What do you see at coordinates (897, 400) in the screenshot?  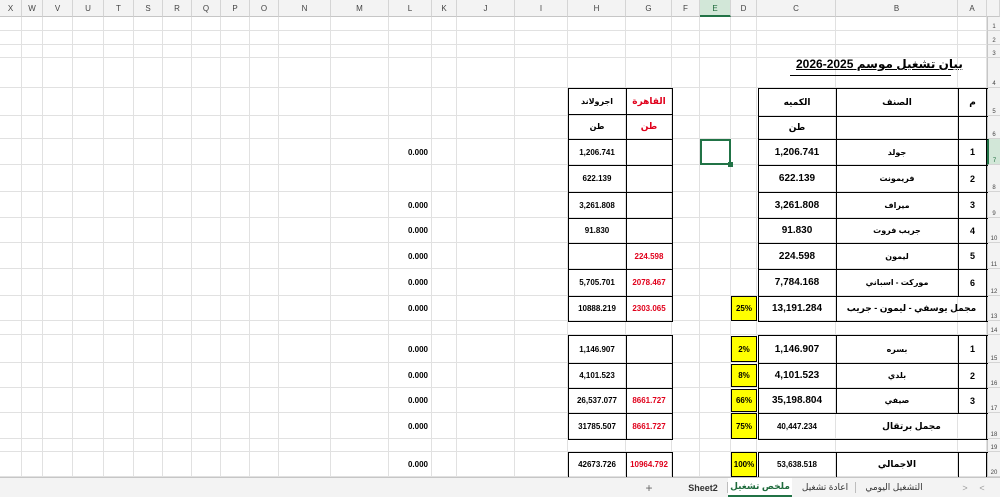 I see `row-category: صيفي` at bounding box center [897, 400].